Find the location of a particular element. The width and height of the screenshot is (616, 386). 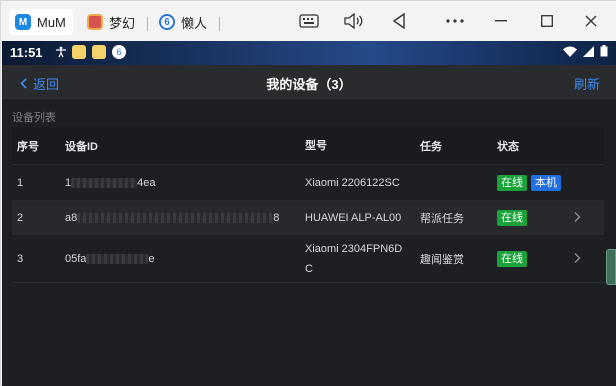

row-model: HUAWEI ALP-AL00 is located at coordinates (353, 217).